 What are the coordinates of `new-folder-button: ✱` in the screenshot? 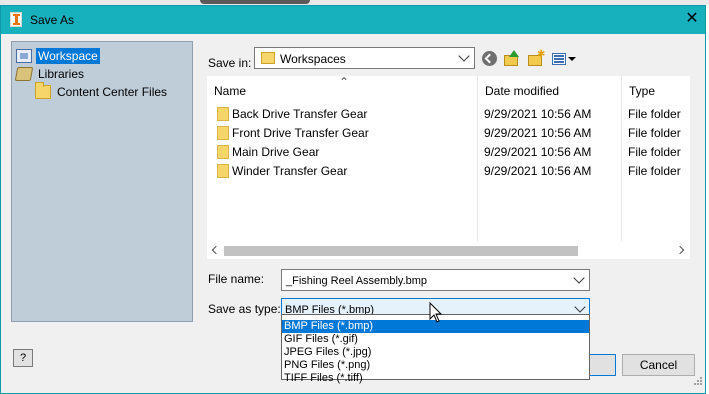 It's located at (536, 58).